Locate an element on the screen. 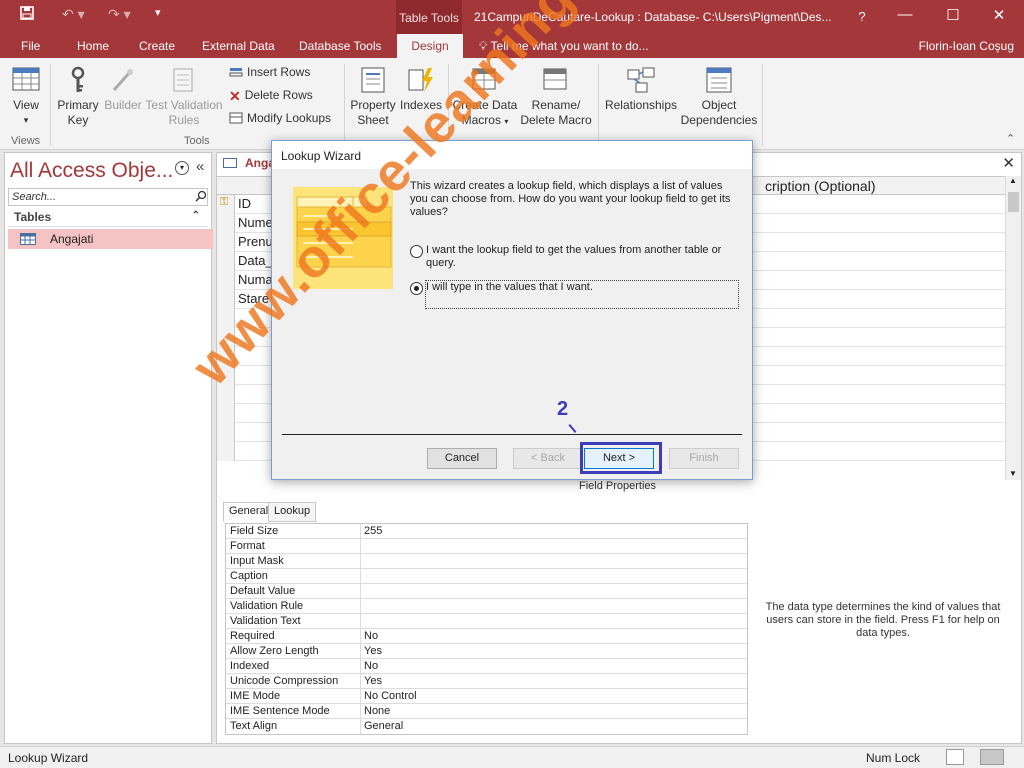 The image size is (1024, 768). property-row: Text Align General is located at coordinates (486, 726).